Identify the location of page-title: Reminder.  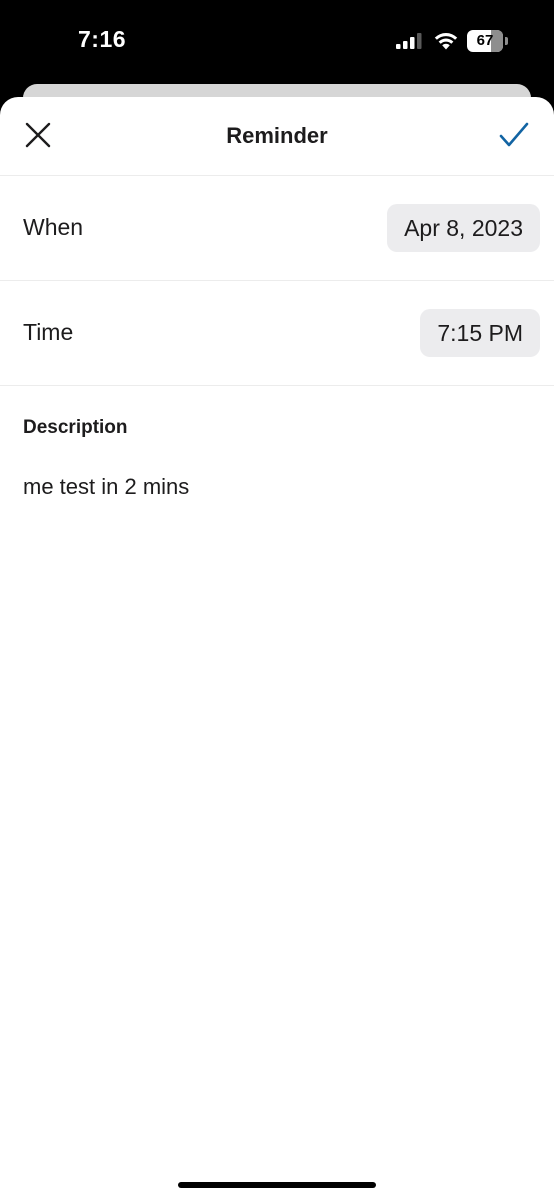
(277, 135).